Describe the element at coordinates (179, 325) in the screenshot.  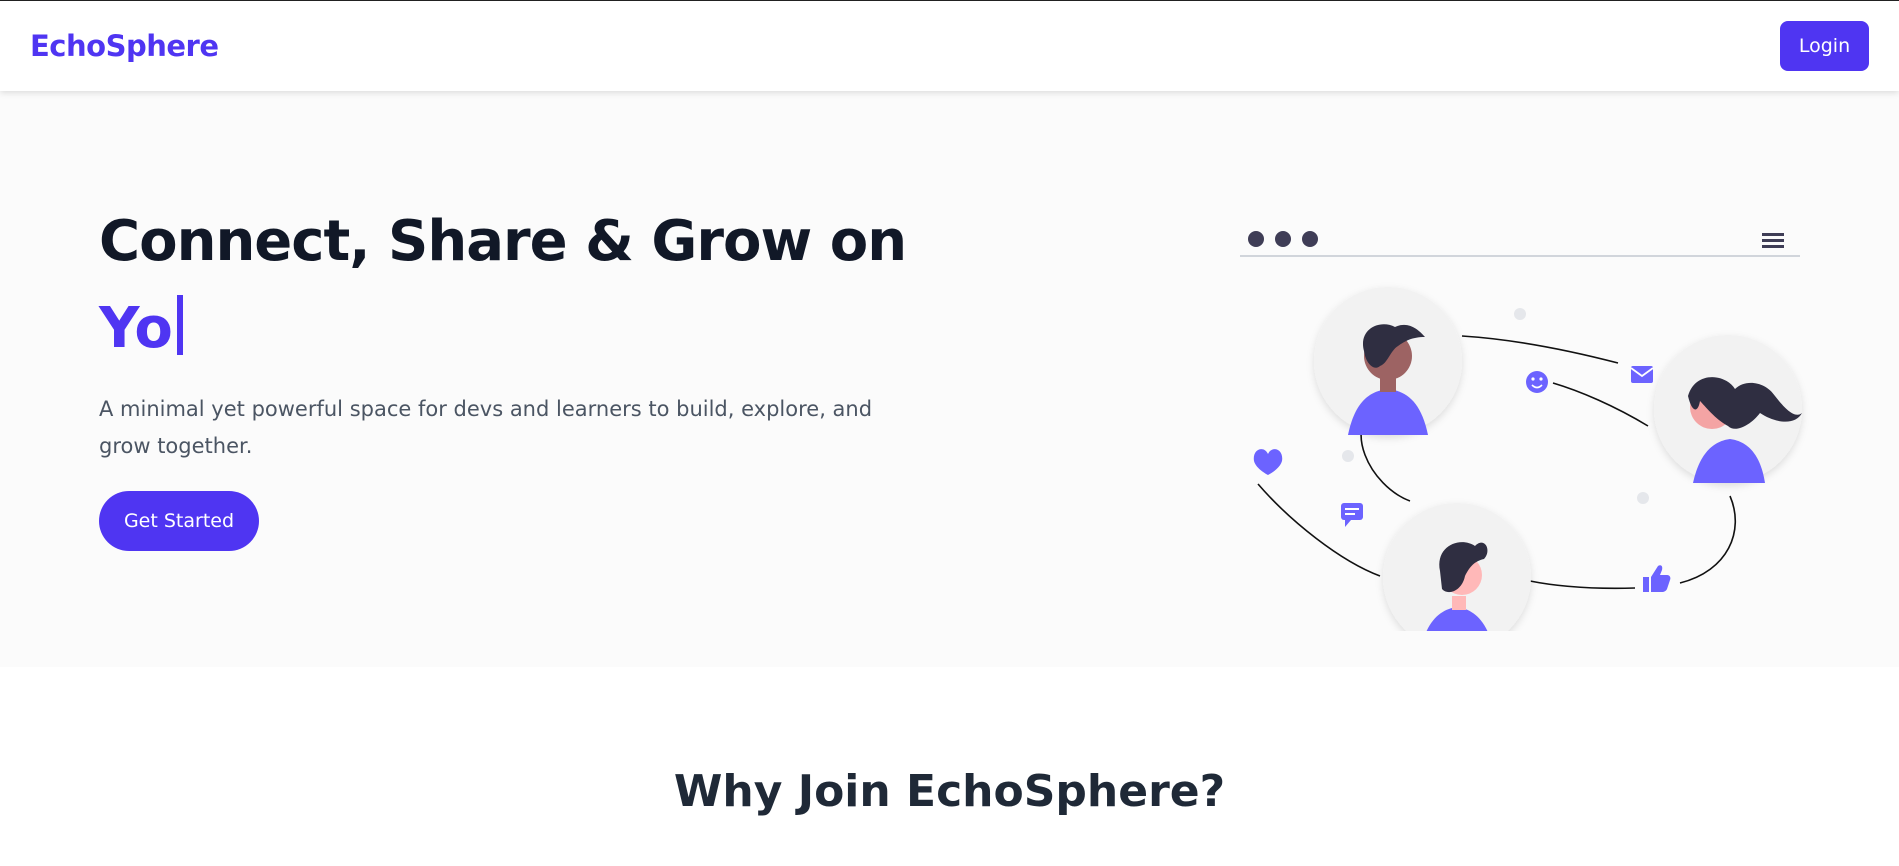
I see `typing-cursor` at that location.